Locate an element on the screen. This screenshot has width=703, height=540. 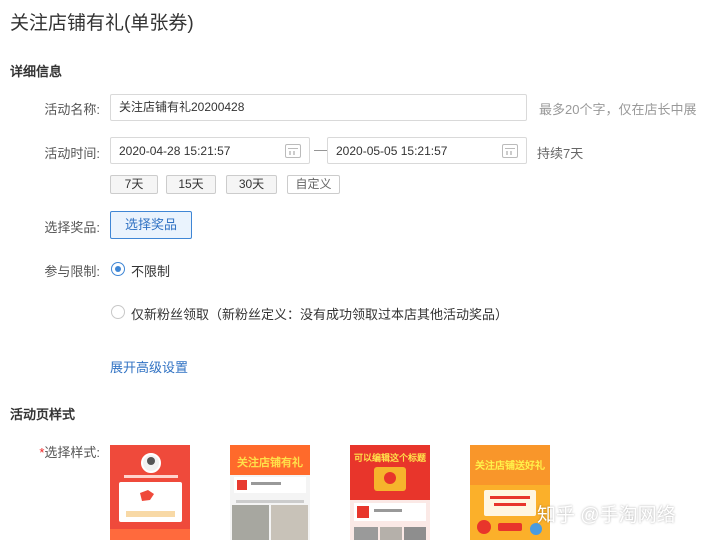
radio-new-fans-only-label: 仅新粉丝领取（新粉丝定义：没有成功领取过本店其他活动奖品） is located at coordinates (319, 313).